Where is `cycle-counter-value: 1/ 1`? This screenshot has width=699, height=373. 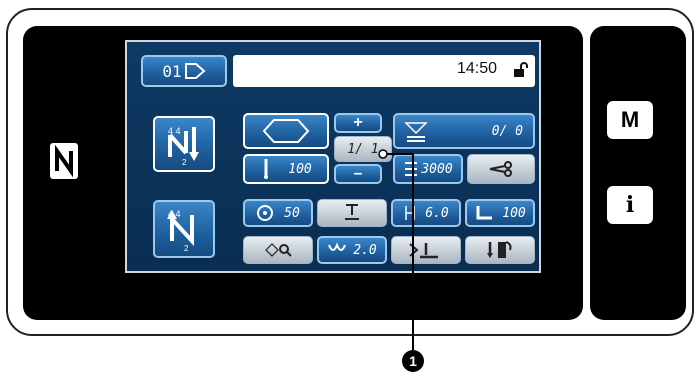 cycle-counter-value: 1/ 1 is located at coordinates (363, 149).